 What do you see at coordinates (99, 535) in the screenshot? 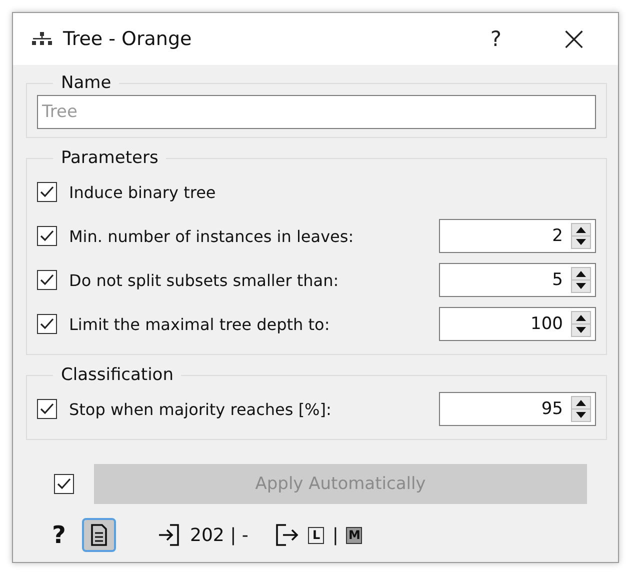
I see `report-icon` at bounding box center [99, 535].